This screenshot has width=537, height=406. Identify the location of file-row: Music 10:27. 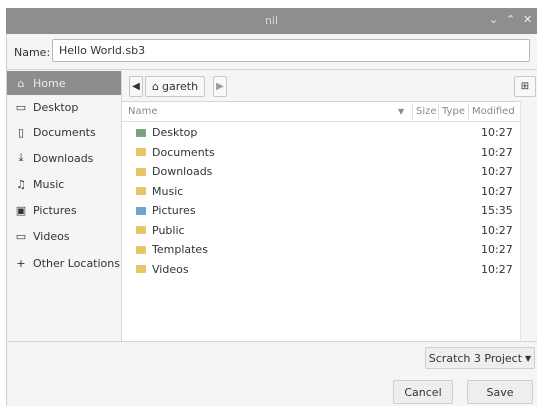
(321, 192).